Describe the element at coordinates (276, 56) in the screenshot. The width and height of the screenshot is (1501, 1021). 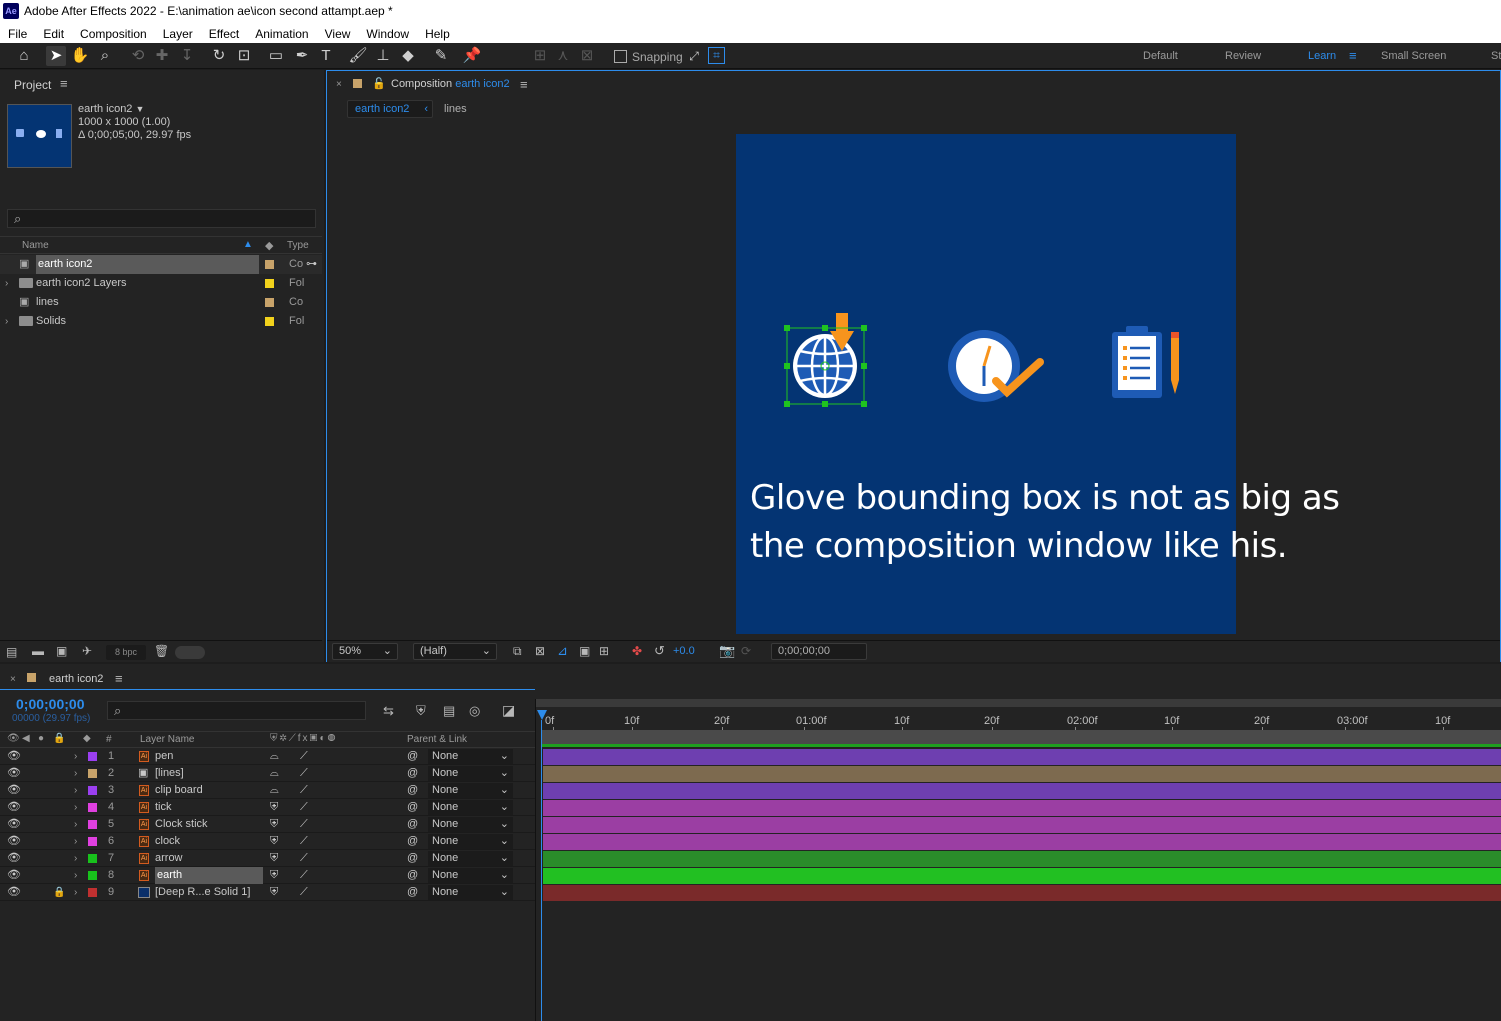
I see `rectangle-tool-icon: ▭` at that location.